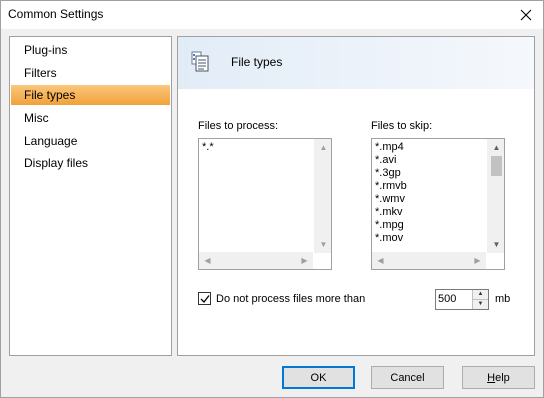 This screenshot has width=544, height=398. What do you see at coordinates (391, 225) in the screenshot?
I see `list-item: *.mpg` at bounding box center [391, 225].